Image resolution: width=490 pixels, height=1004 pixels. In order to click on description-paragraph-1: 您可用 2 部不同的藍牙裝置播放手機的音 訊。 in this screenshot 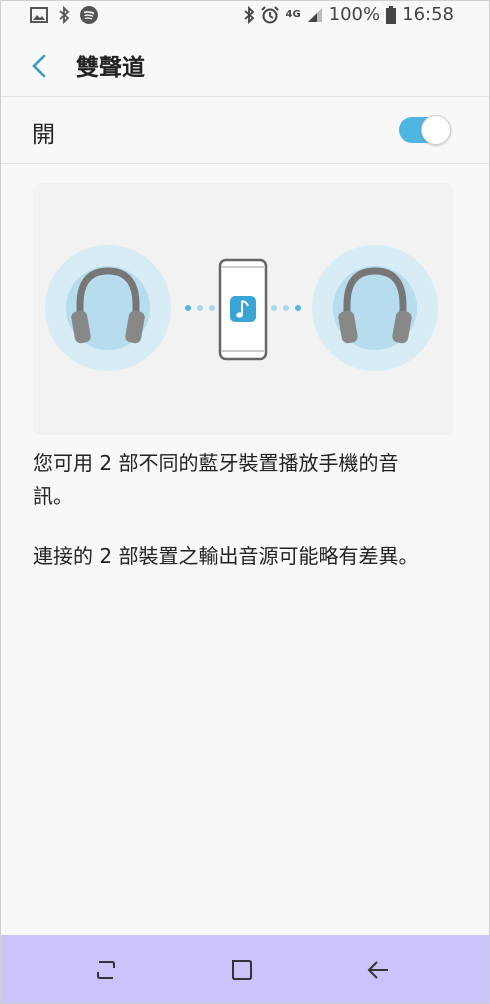, I will do `click(243, 480)`.